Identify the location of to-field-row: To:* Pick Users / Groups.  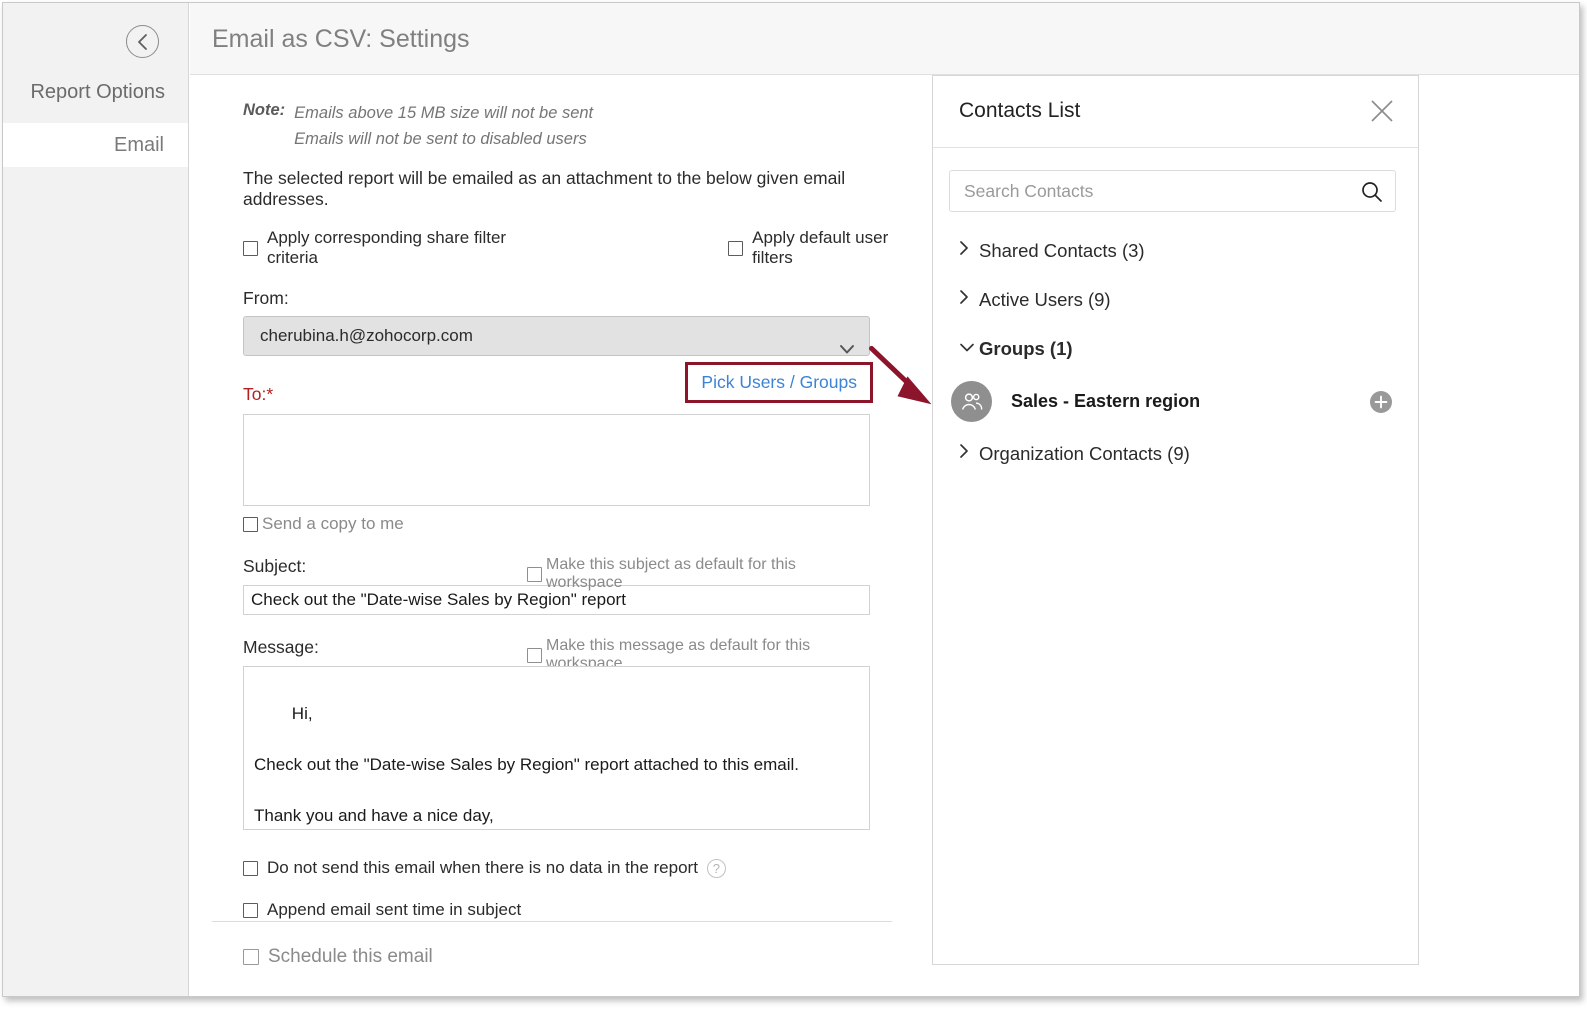
(558, 387).